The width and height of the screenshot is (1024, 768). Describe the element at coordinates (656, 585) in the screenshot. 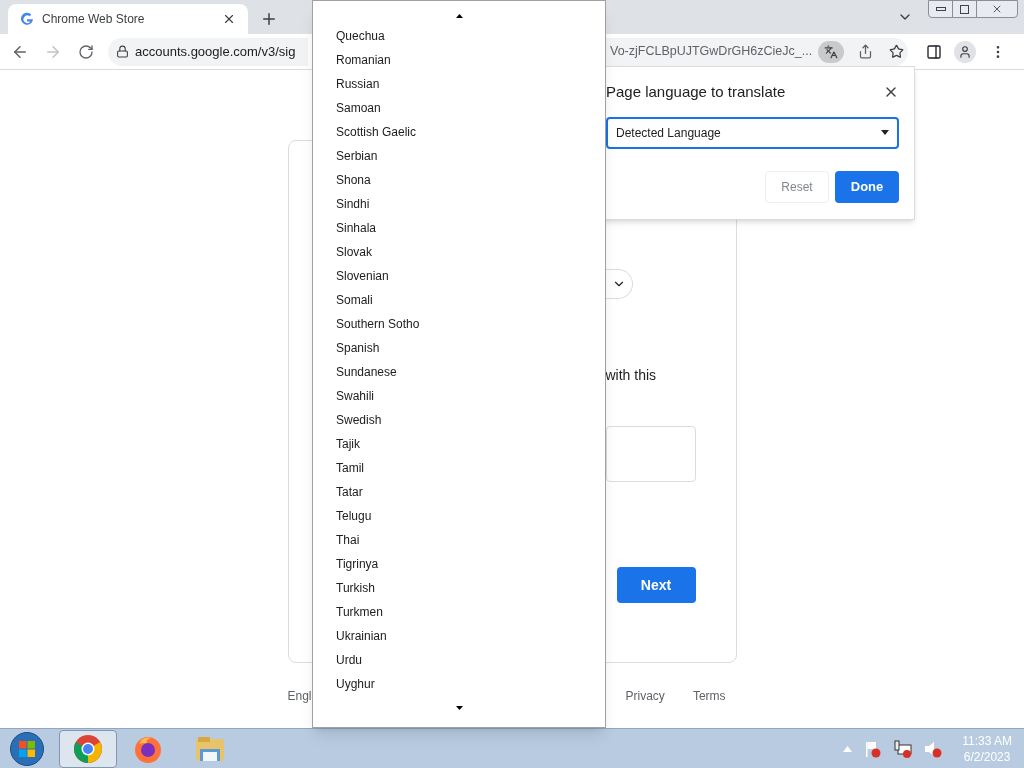

I see `next-button: Next` at that location.